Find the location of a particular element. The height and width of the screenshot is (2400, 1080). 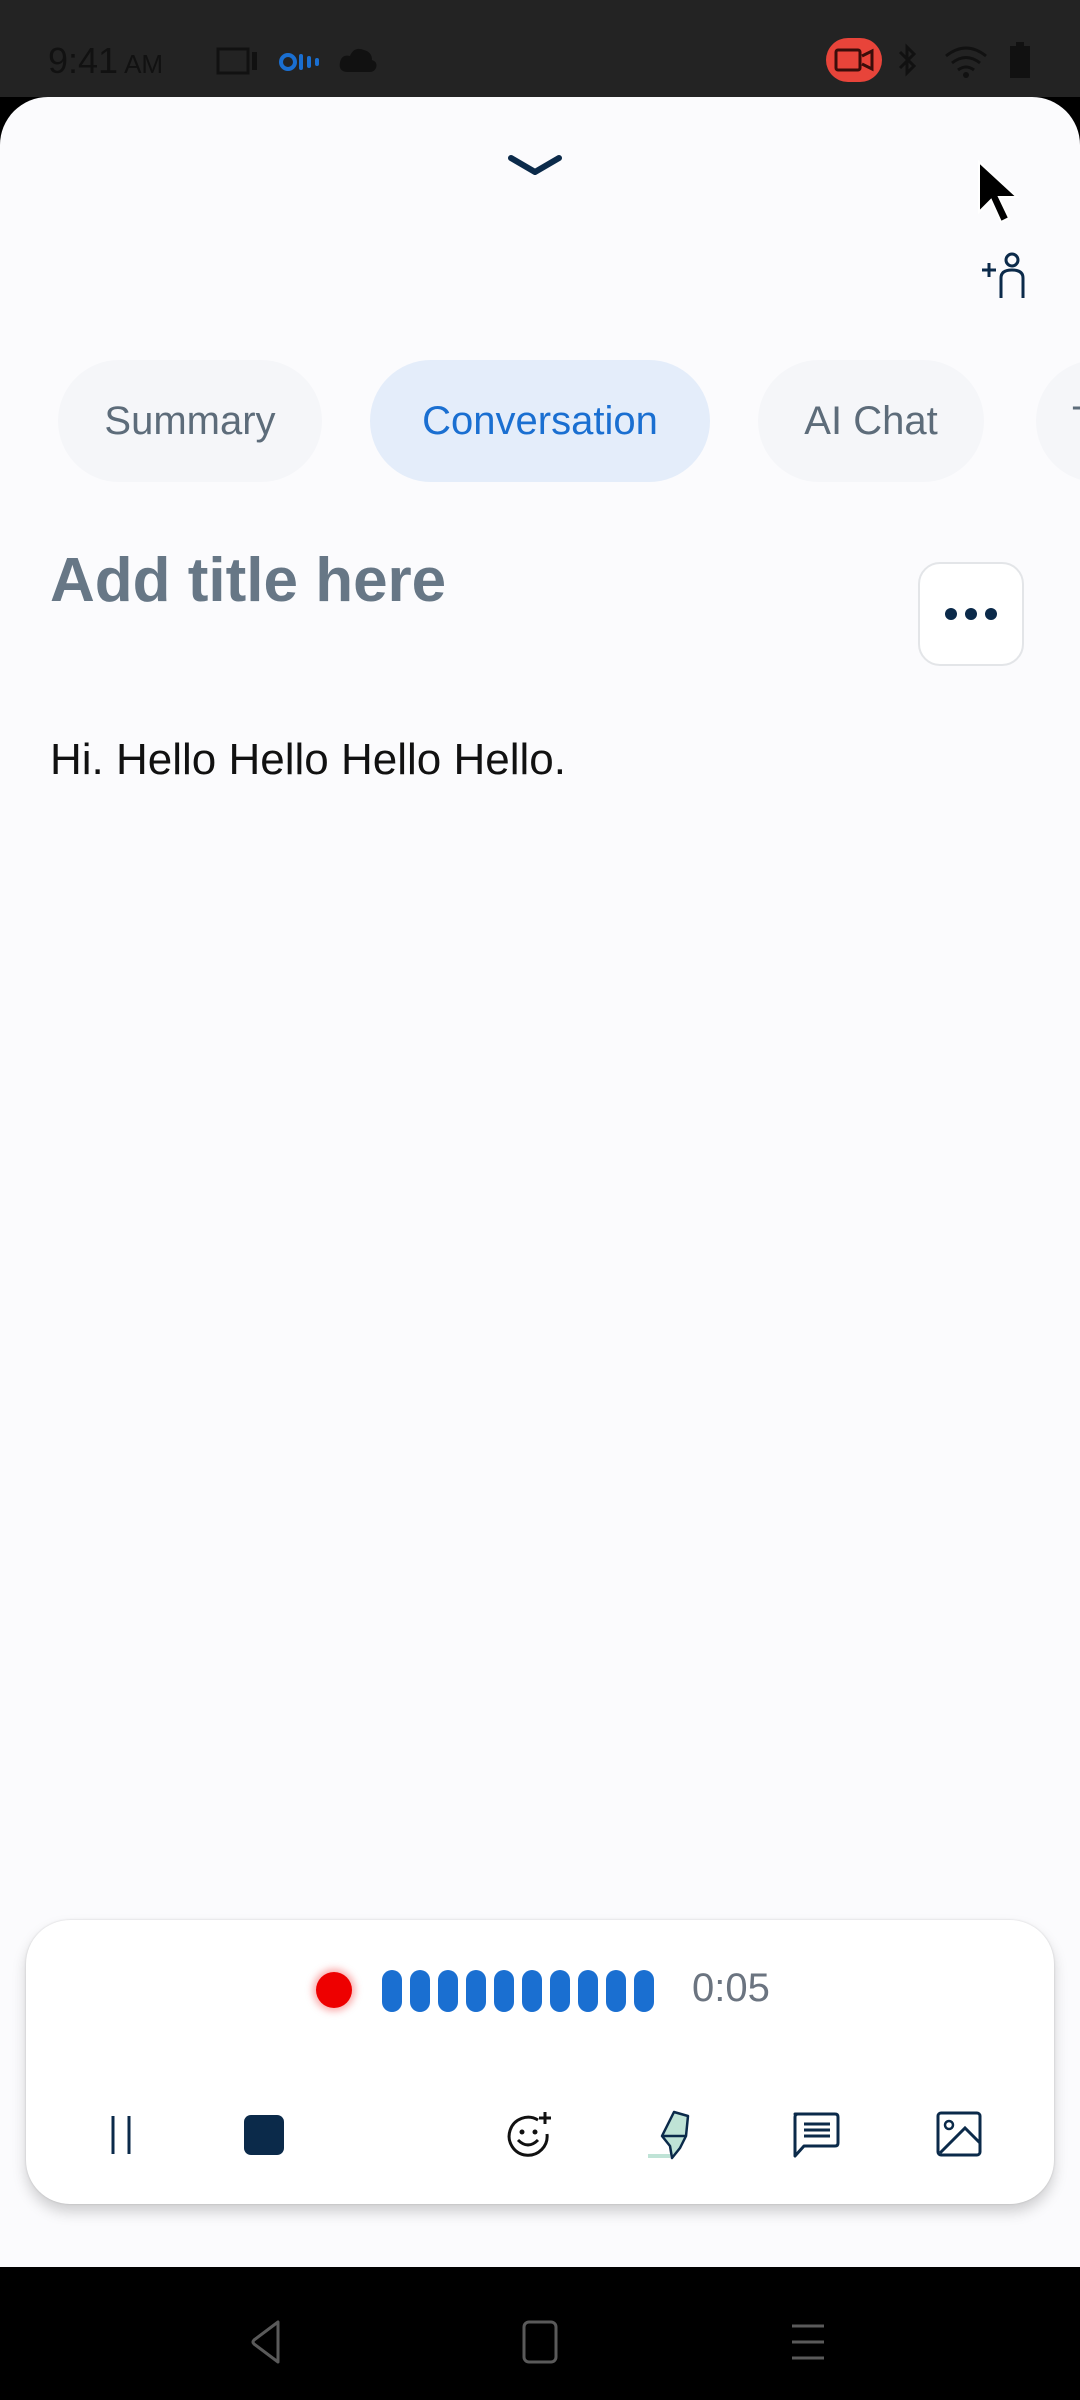

recording-timer: 0:05 is located at coordinates (731, 1988).